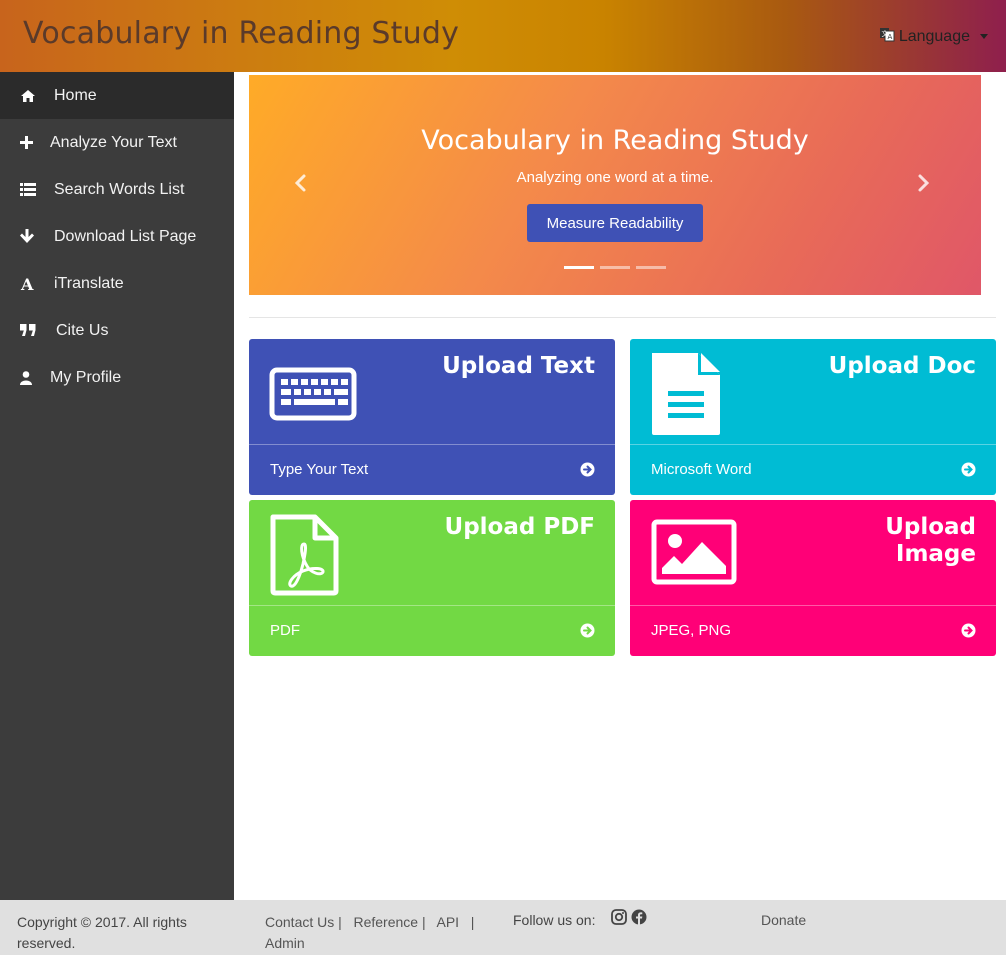 This screenshot has width=1006, height=955. Describe the element at coordinates (314, 390) in the screenshot. I see `keyboard-icon` at that location.